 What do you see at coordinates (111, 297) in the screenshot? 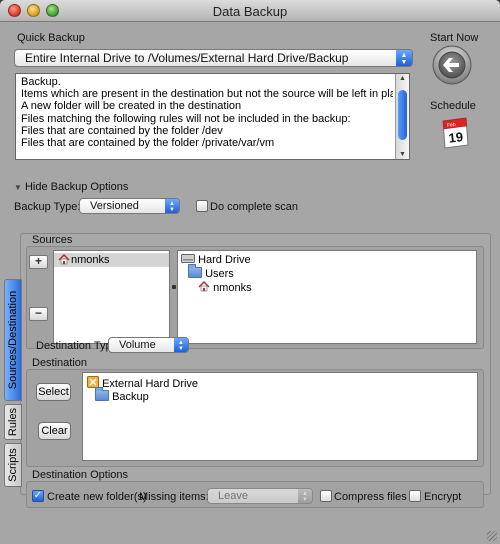
I see `sources-list: nmonks` at bounding box center [111, 297].